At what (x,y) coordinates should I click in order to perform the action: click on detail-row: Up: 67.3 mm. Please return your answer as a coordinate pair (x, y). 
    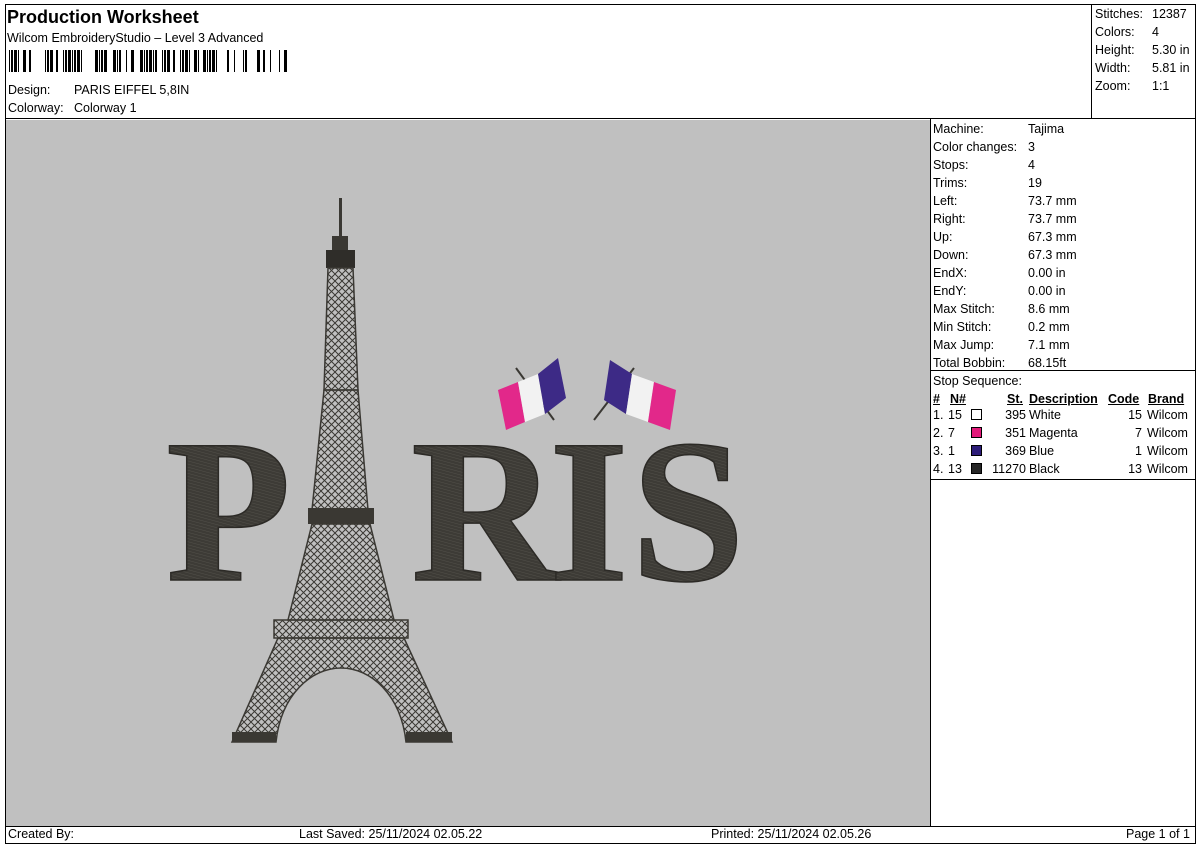
    Looking at the image, I should click on (1064, 237).